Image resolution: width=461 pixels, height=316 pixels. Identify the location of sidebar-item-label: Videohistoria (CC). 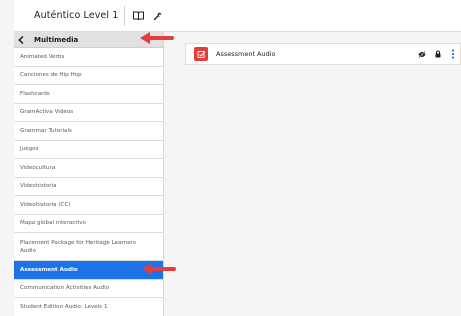
(45, 204).